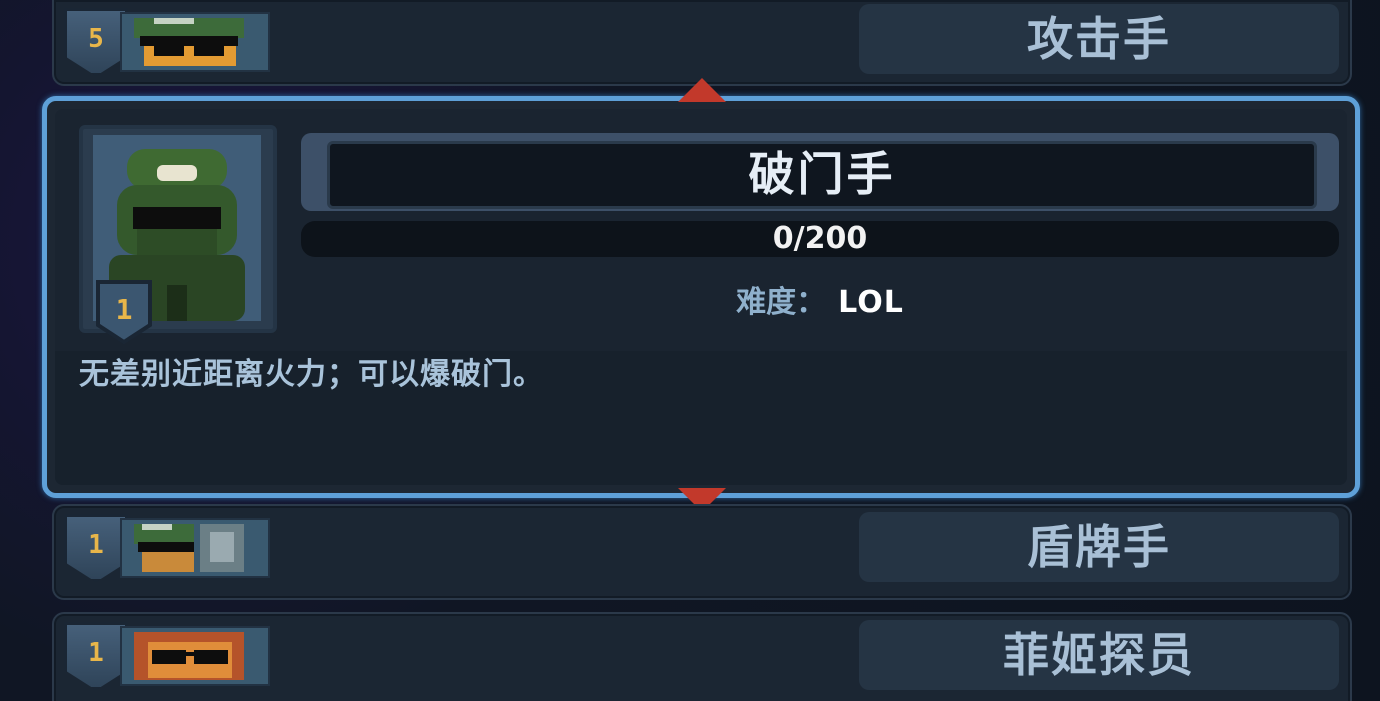 Image resolution: width=1380 pixels, height=701 pixels. Describe the element at coordinates (702, 552) in the screenshot. I see `class-row-shield: 1 盾牌手` at that location.